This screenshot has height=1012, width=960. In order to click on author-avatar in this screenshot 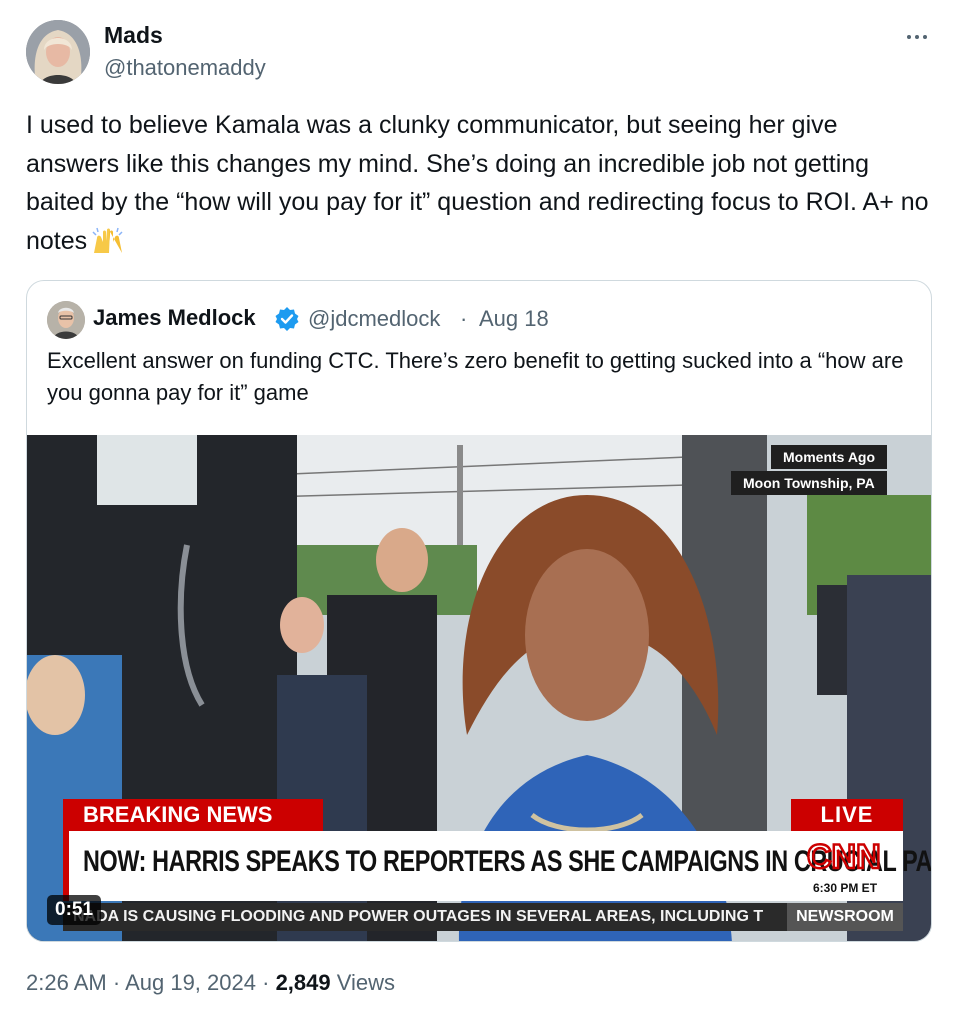, I will do `click(58, 52)`.